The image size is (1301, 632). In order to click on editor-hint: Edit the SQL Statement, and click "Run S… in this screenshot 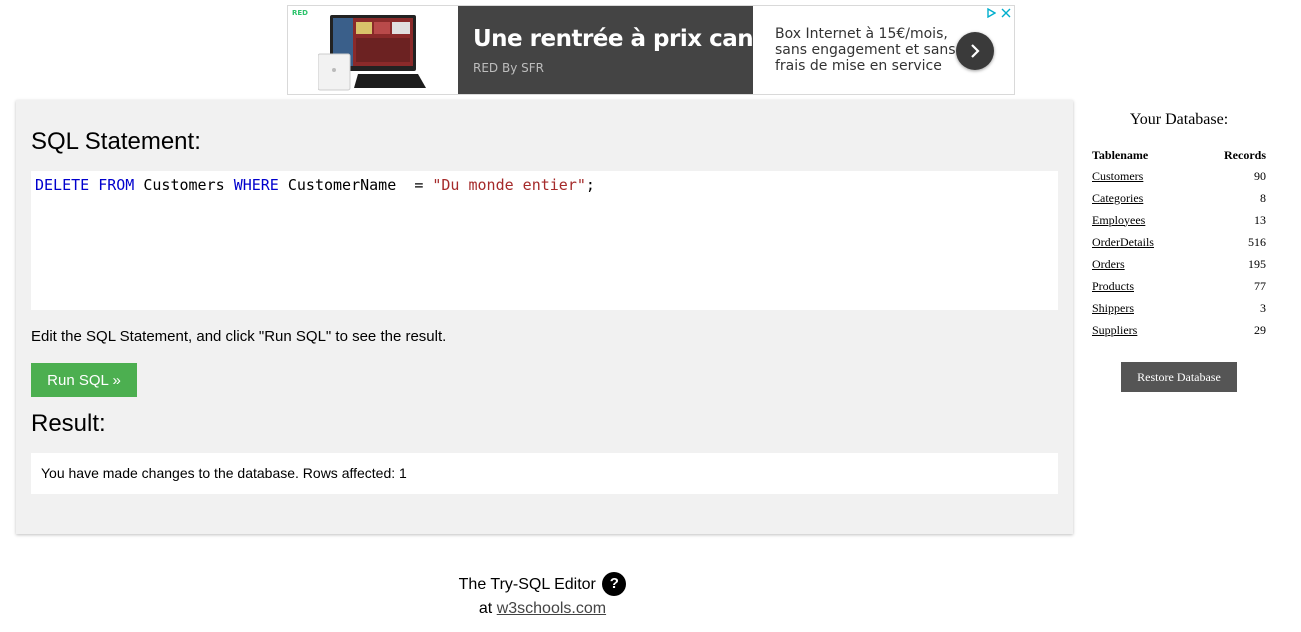, I will do `click(239, 336)`.